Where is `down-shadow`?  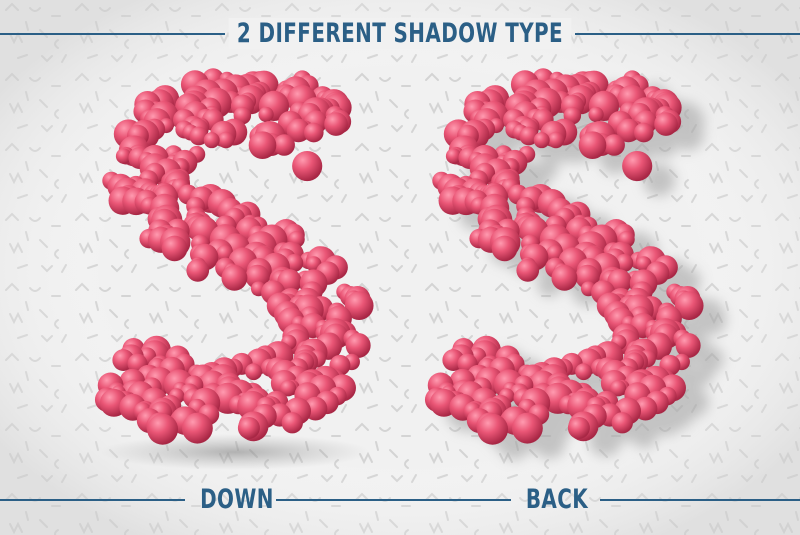
down-shadow is located at coordinates (235, 452).